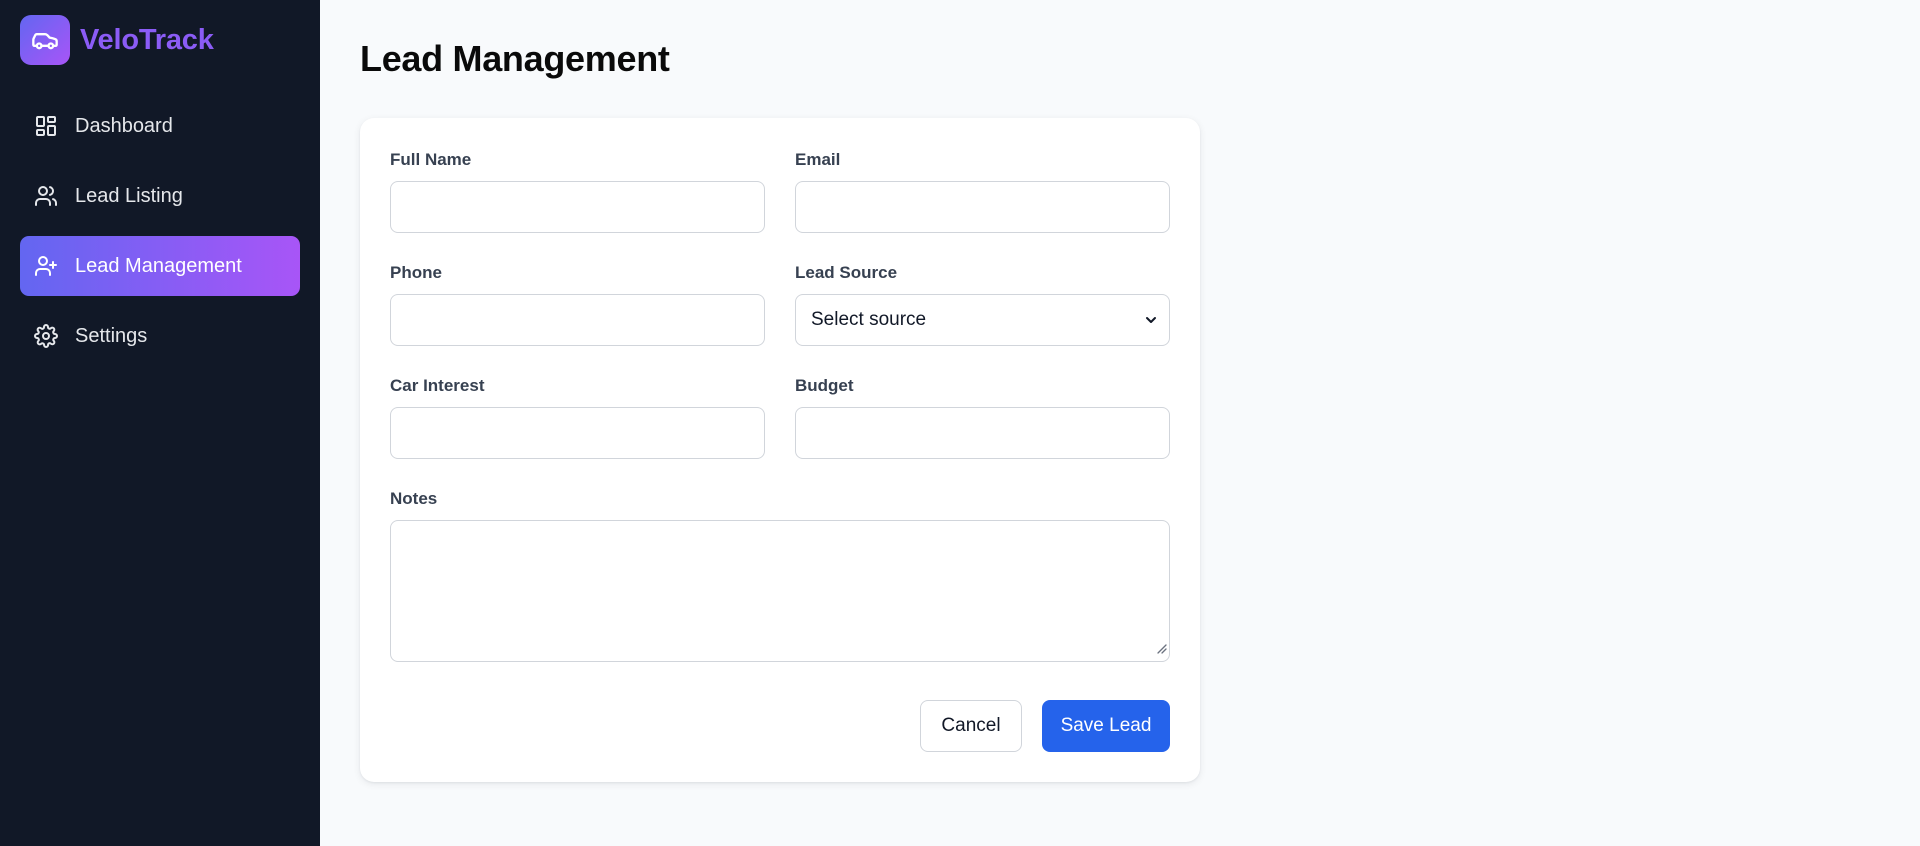 The width and height of the screenshot is (1920, 846). I want to click on lead-source-label: Lead Source, so click(846, 272).